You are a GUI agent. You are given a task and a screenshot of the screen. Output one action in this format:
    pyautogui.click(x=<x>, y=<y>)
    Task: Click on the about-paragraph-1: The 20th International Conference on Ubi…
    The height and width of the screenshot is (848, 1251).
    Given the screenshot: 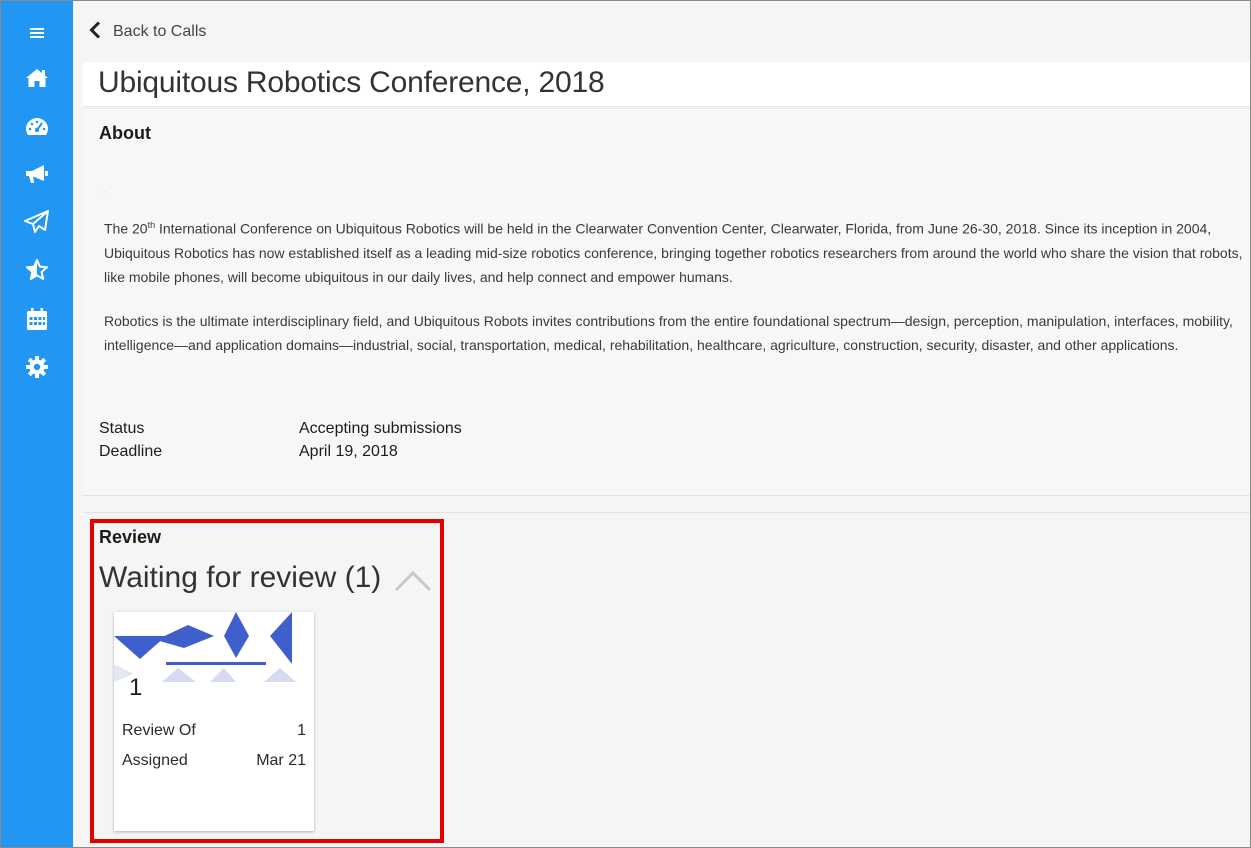 What is the action you would take?
    pyautogui.click(x=673, y=252)
    